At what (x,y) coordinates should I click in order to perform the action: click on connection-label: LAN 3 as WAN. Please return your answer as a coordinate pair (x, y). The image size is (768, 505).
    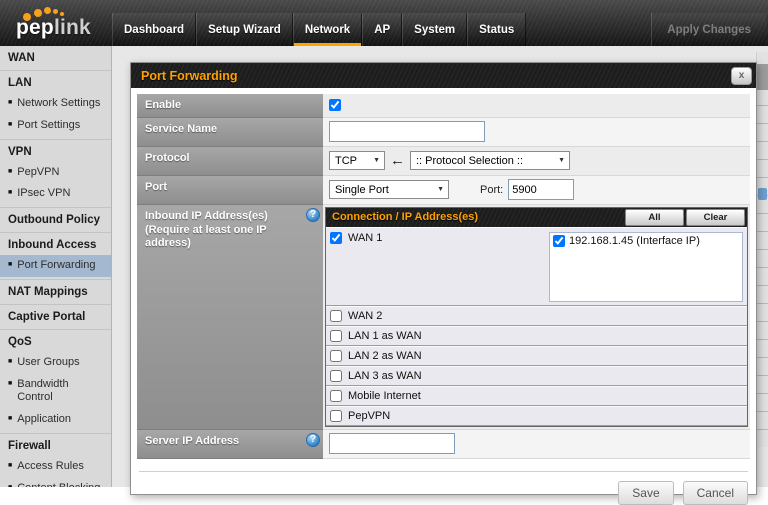
    Looking at the image, I should click on (385, 375).